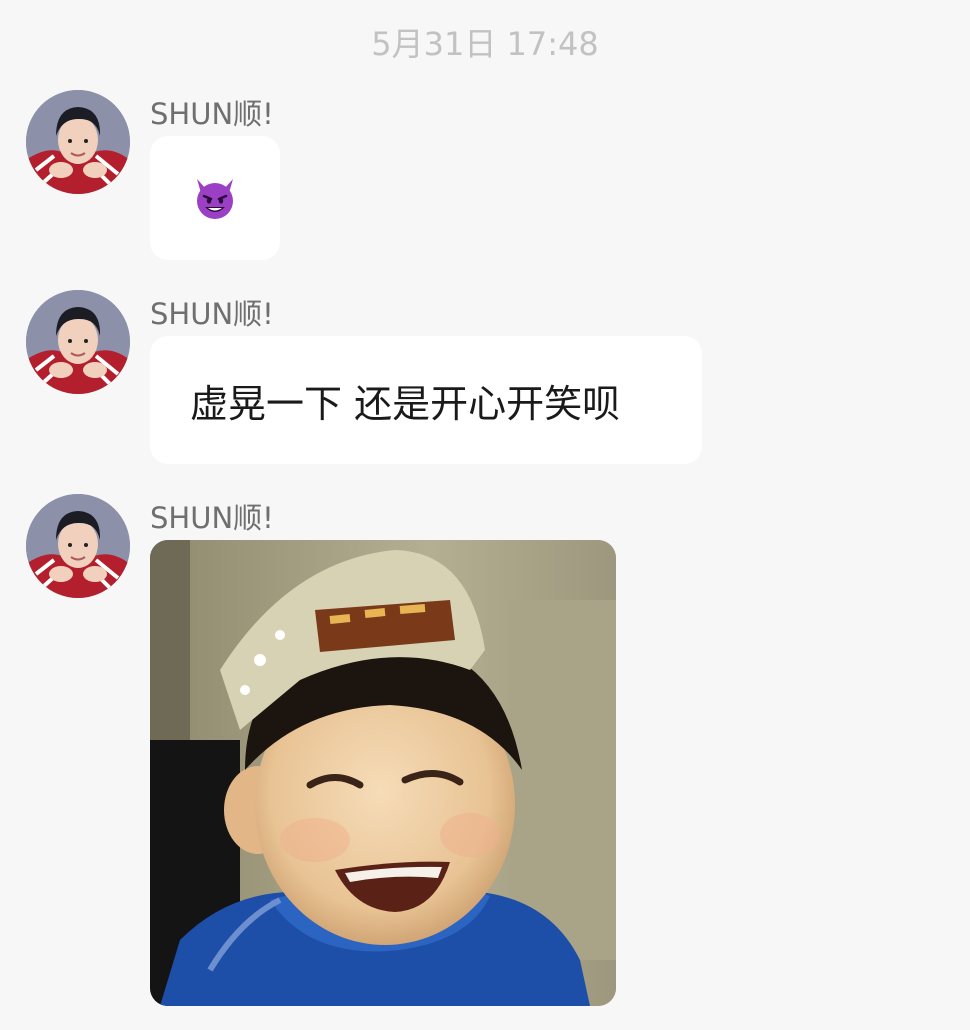  Describe the element at coordinates (485, 44) in the screenshot. I see `message-timestamp: 5月31日 17:48` at that location.